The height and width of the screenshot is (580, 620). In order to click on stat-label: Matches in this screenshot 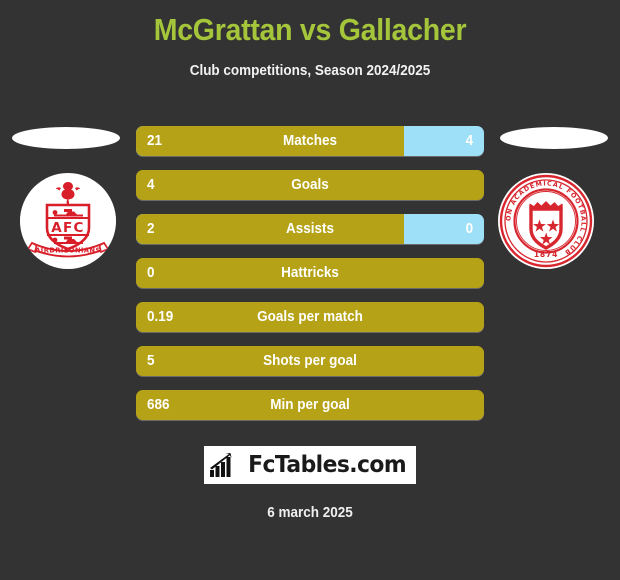, I will do `click(310, 141)`.